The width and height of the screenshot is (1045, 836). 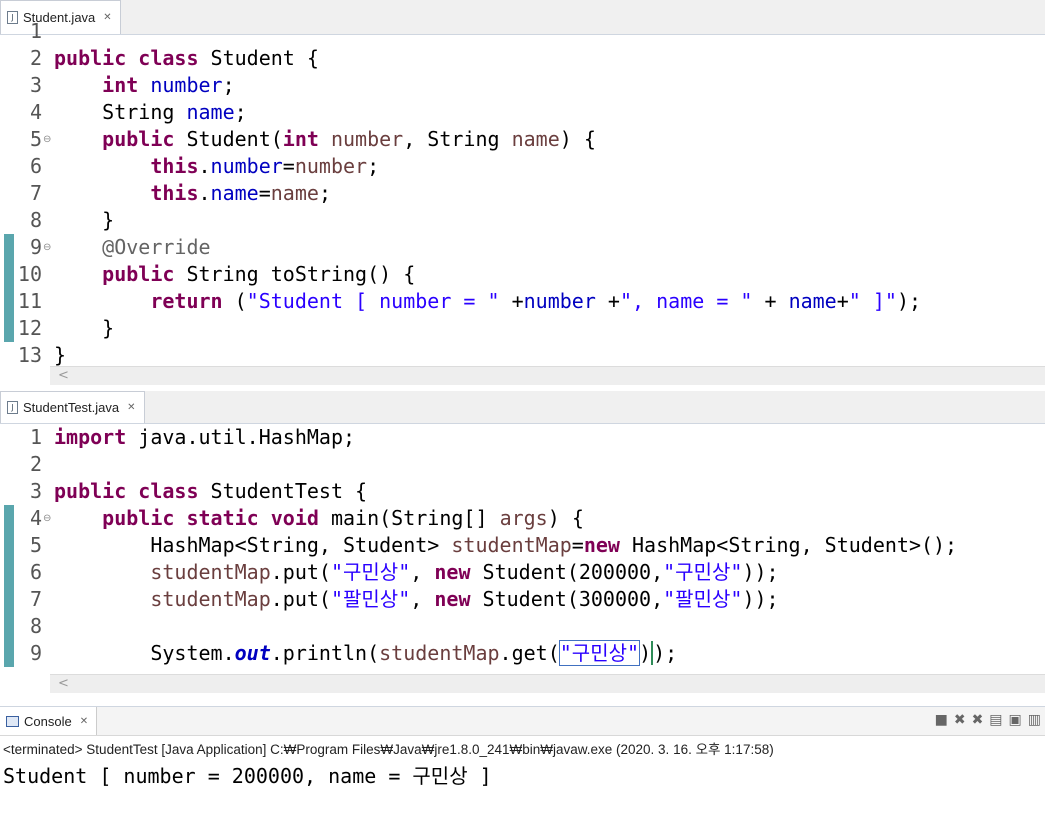 I want to click on editor-tabbar: J StudentTest.java ✕, so click(x=522, y=407).